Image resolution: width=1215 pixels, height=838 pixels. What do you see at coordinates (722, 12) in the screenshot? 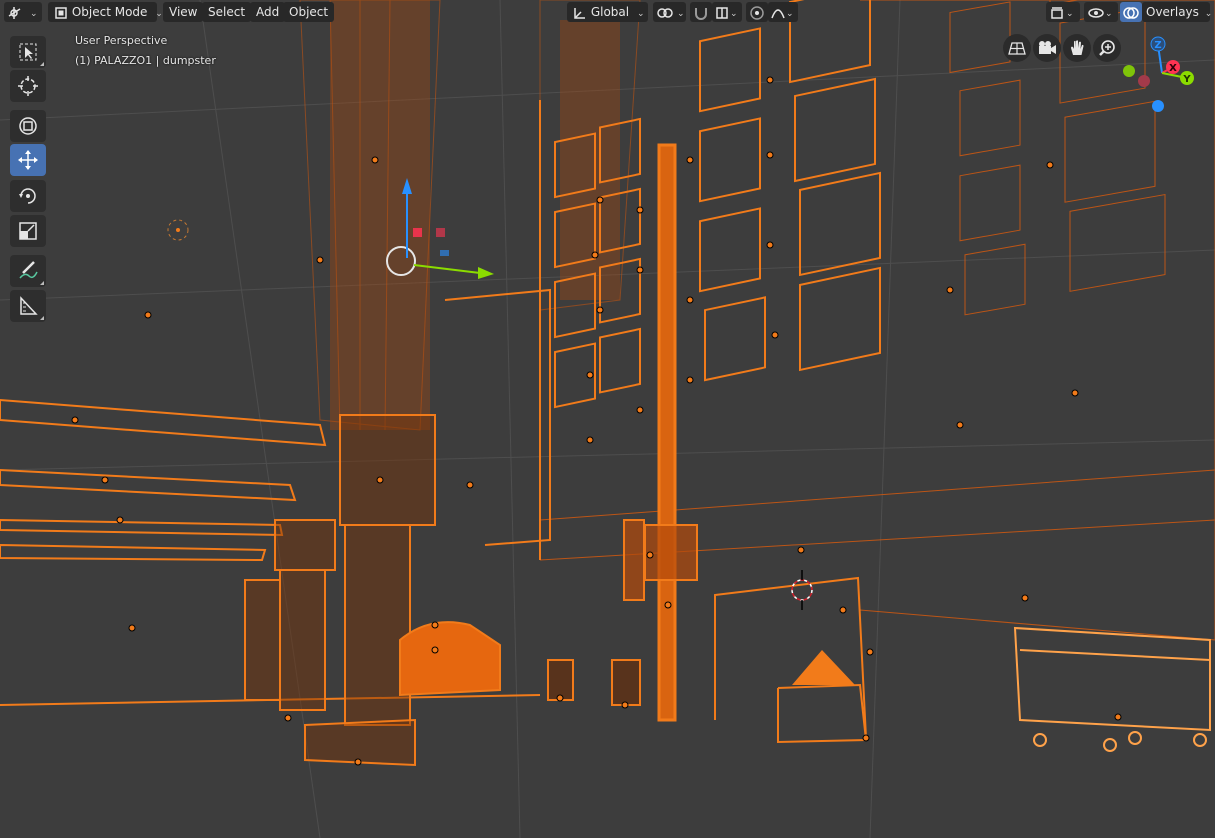
I see `snap-target-icon` at bounding box center [722, 12].